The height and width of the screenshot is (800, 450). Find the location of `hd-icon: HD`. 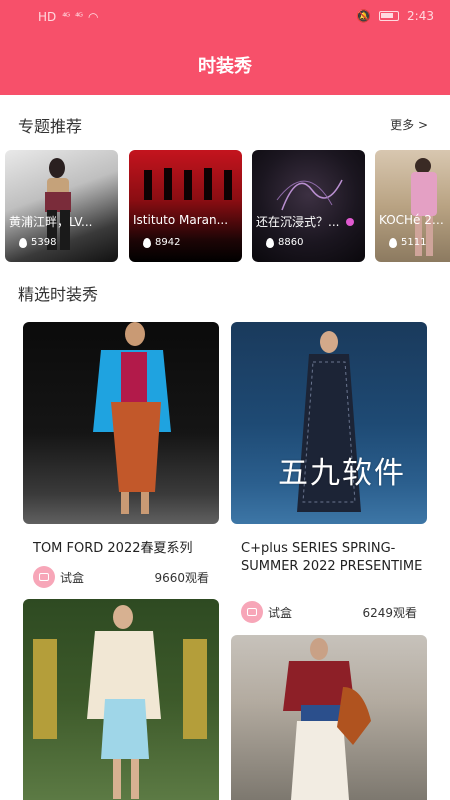

hd-icon: HD is located at coordinates (47, 17).